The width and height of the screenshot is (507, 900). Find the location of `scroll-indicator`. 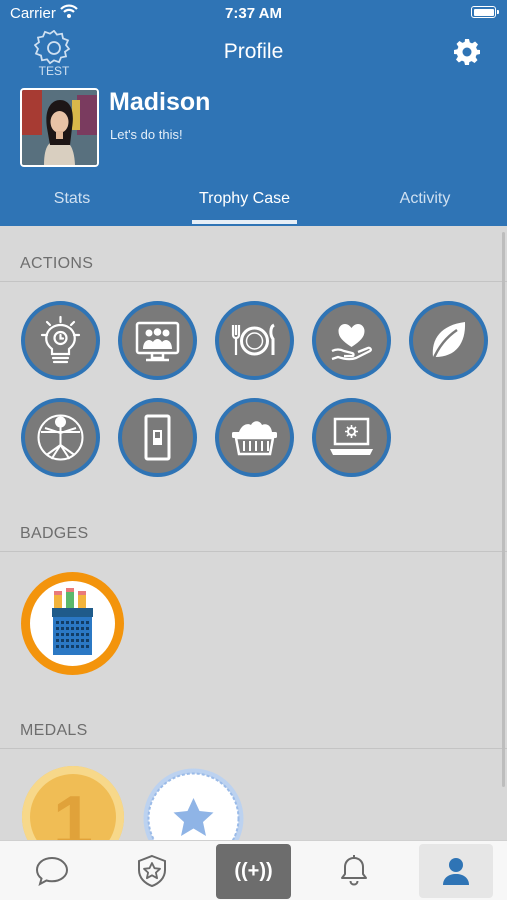

scroll-indicator is located at coordinates (503, 509).